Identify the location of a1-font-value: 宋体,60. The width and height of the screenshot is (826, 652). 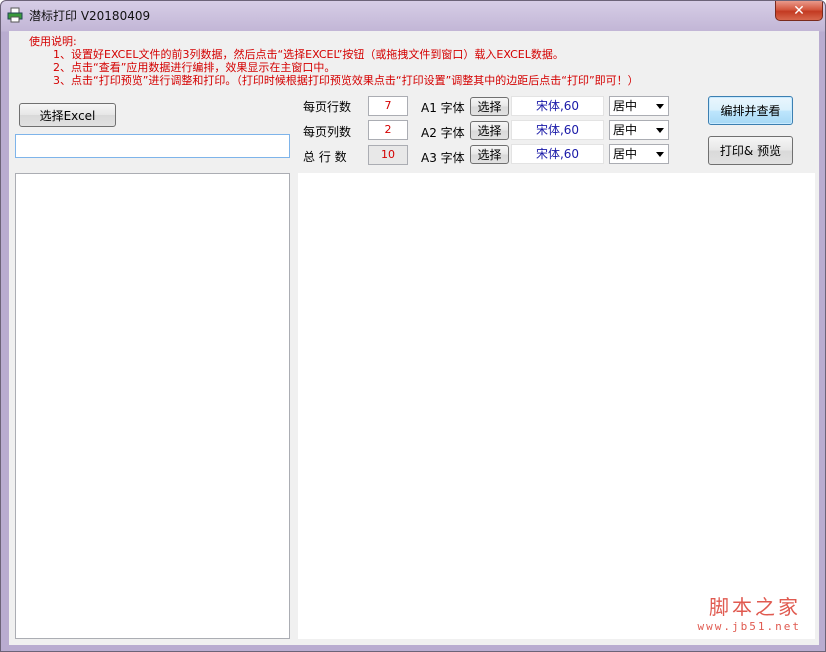
(557, 106).